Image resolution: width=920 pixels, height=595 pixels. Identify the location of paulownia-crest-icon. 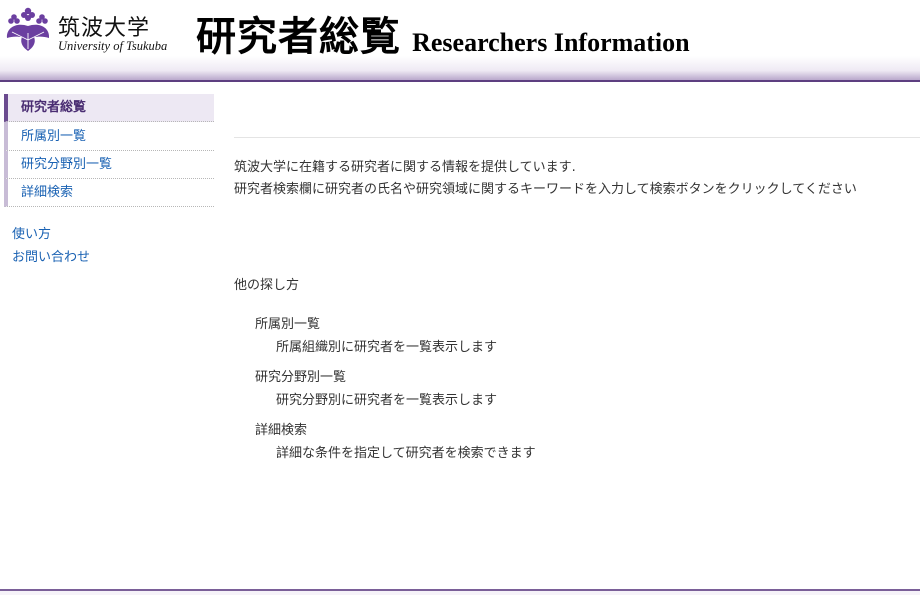
(28, 29).